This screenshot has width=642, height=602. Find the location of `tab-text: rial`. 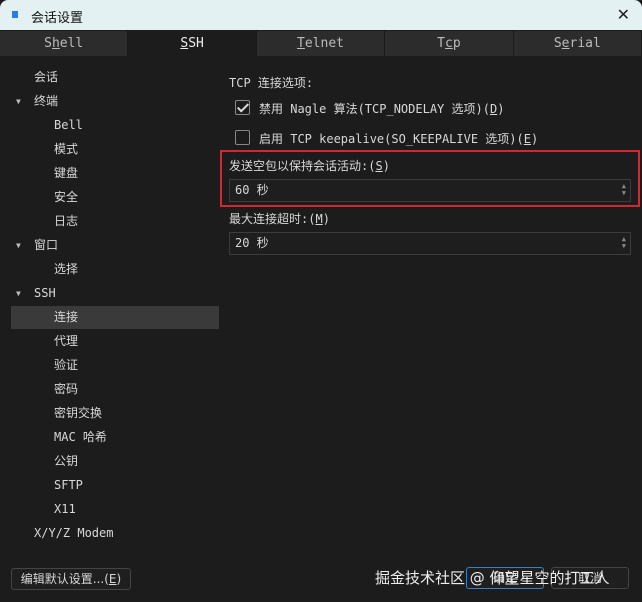

tab-text: rial is located at coordinates (585, 43).